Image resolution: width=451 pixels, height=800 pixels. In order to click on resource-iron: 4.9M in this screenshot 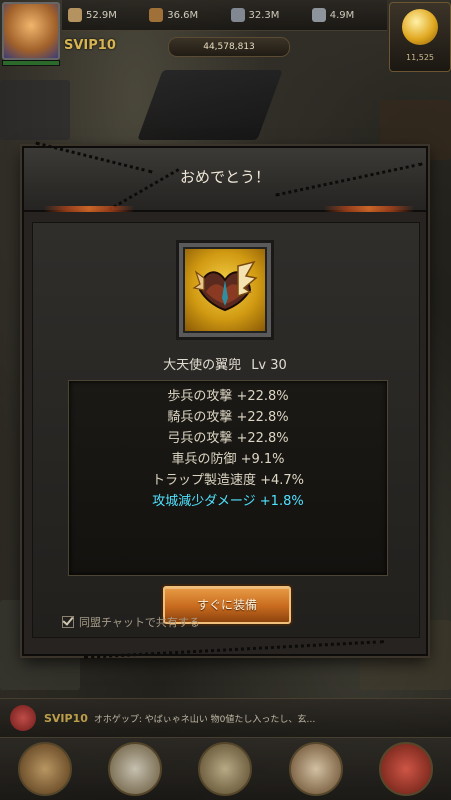, I will do `click(346, 15)`.